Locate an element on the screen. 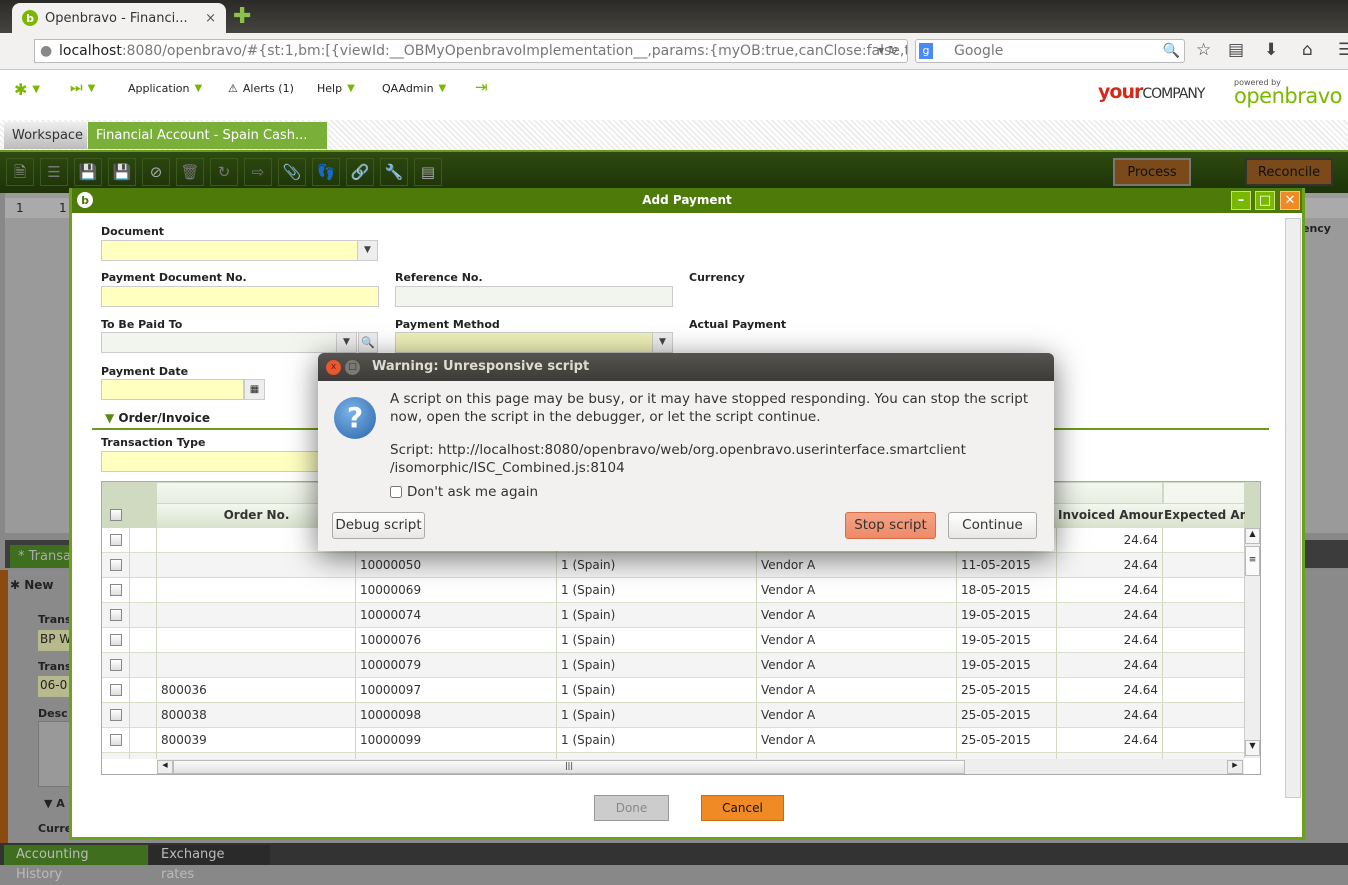  to-be-paid-to-field: ▼ is located at coordinates (229, 342).